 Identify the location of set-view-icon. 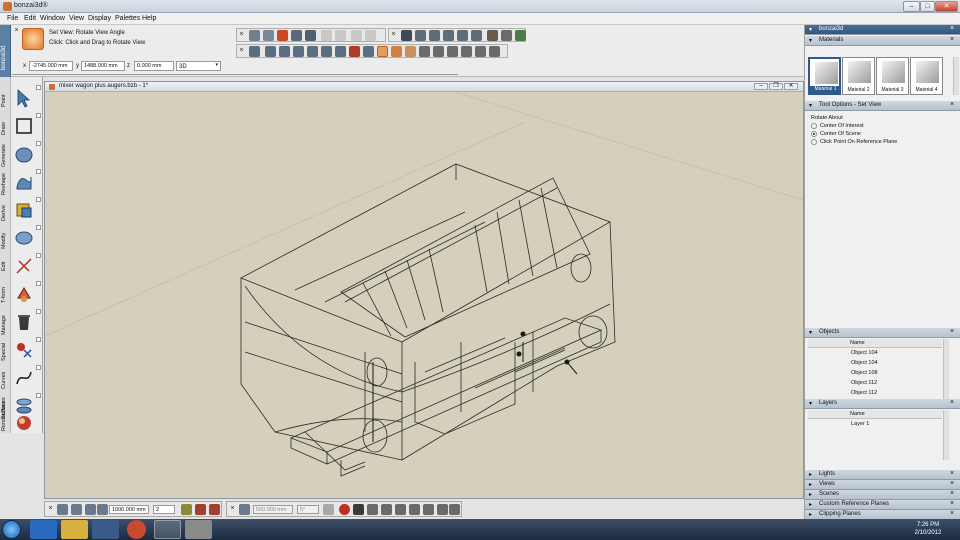
(368, 51).